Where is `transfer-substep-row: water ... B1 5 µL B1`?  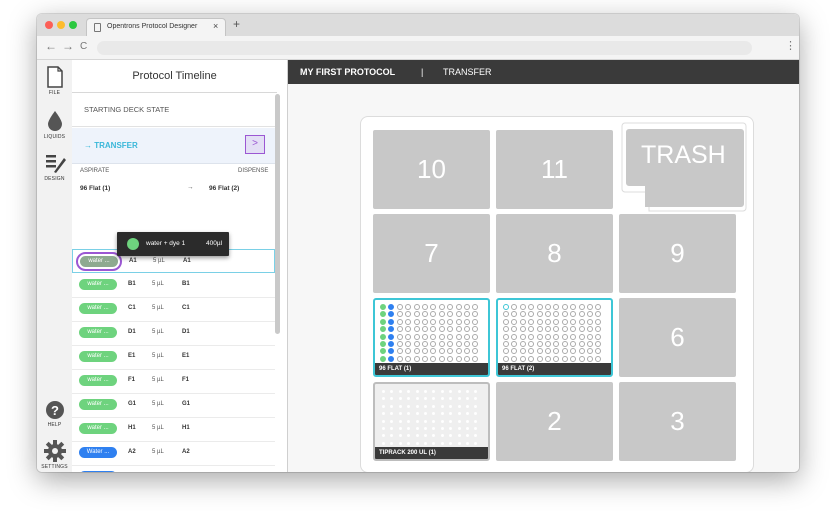 transfer-substep-row: water ... B1 5 µL B1 is located at coordinates (173, 285).